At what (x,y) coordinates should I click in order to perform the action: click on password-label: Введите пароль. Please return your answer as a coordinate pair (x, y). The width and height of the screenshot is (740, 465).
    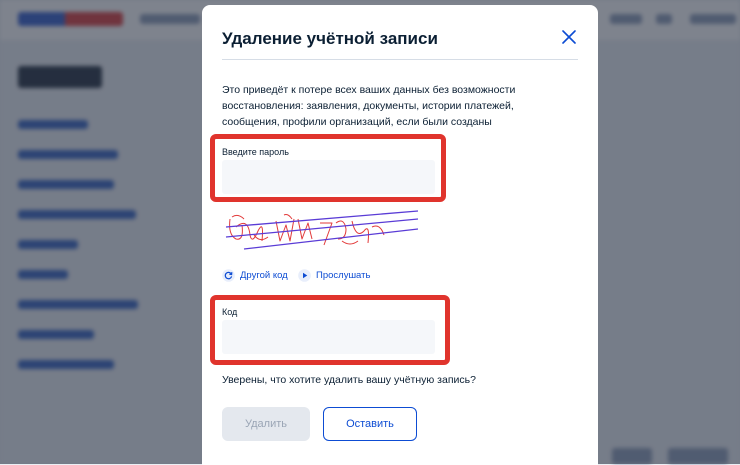
    Looking at the image, I should click on (255, 152).